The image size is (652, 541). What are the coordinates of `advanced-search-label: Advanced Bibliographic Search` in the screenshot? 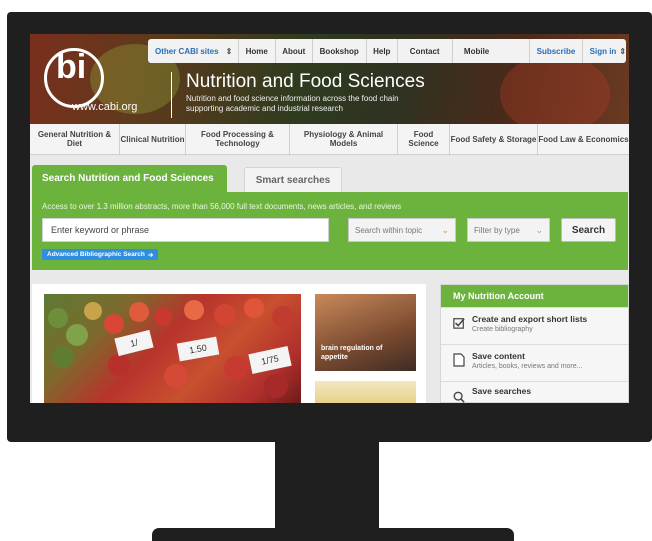 It's located at (96, 254).